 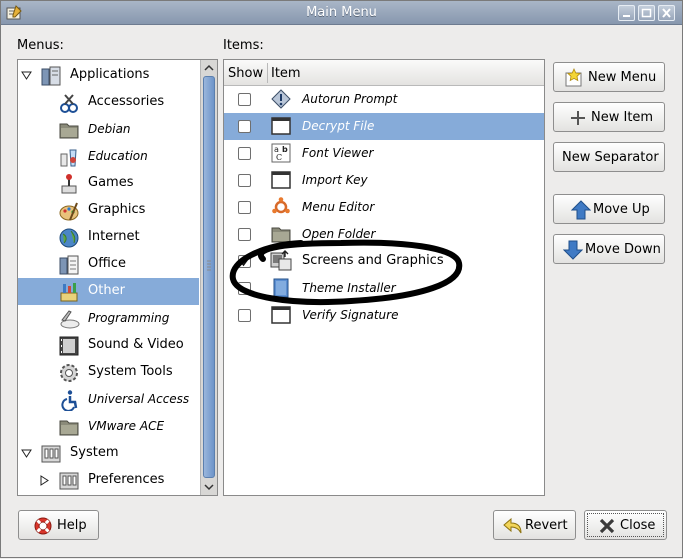 What do you see at coordinates (69, 292) in the screenshot?
I see `other-icon` at bounding box center [69, 292].